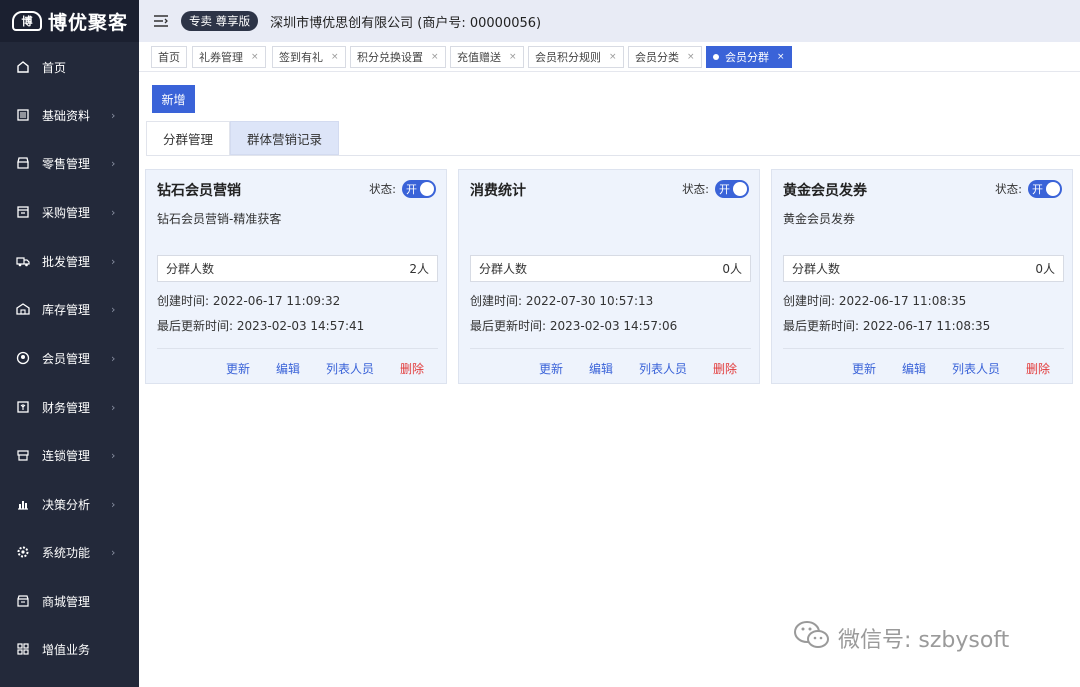  I want to click on sidebar-item-label: 零售管理, so click(66, 163).